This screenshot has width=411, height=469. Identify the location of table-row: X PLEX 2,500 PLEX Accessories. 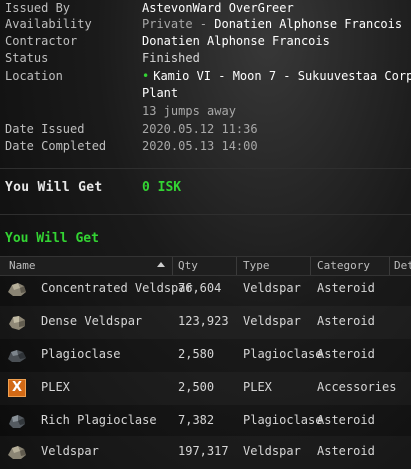
(205, 388).